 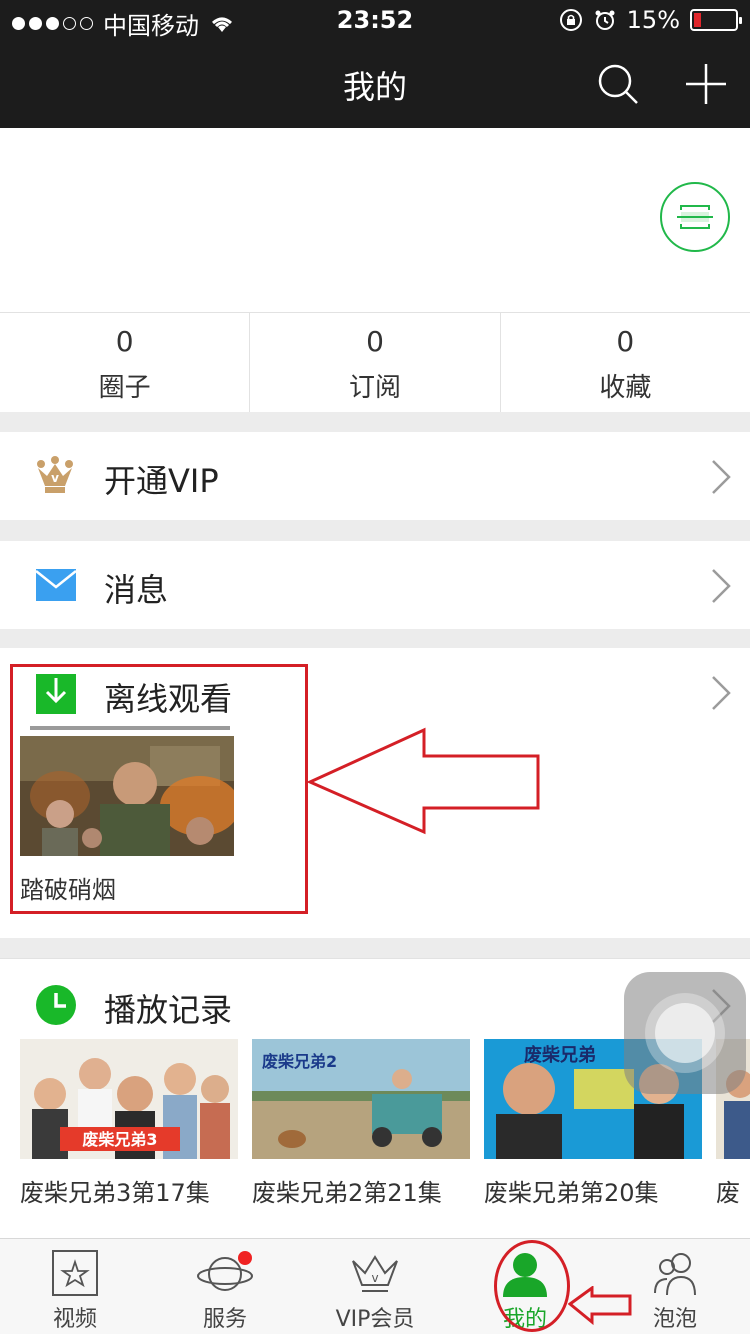 I want to click on tab-label: 视频, so click(x=74, y=1319).